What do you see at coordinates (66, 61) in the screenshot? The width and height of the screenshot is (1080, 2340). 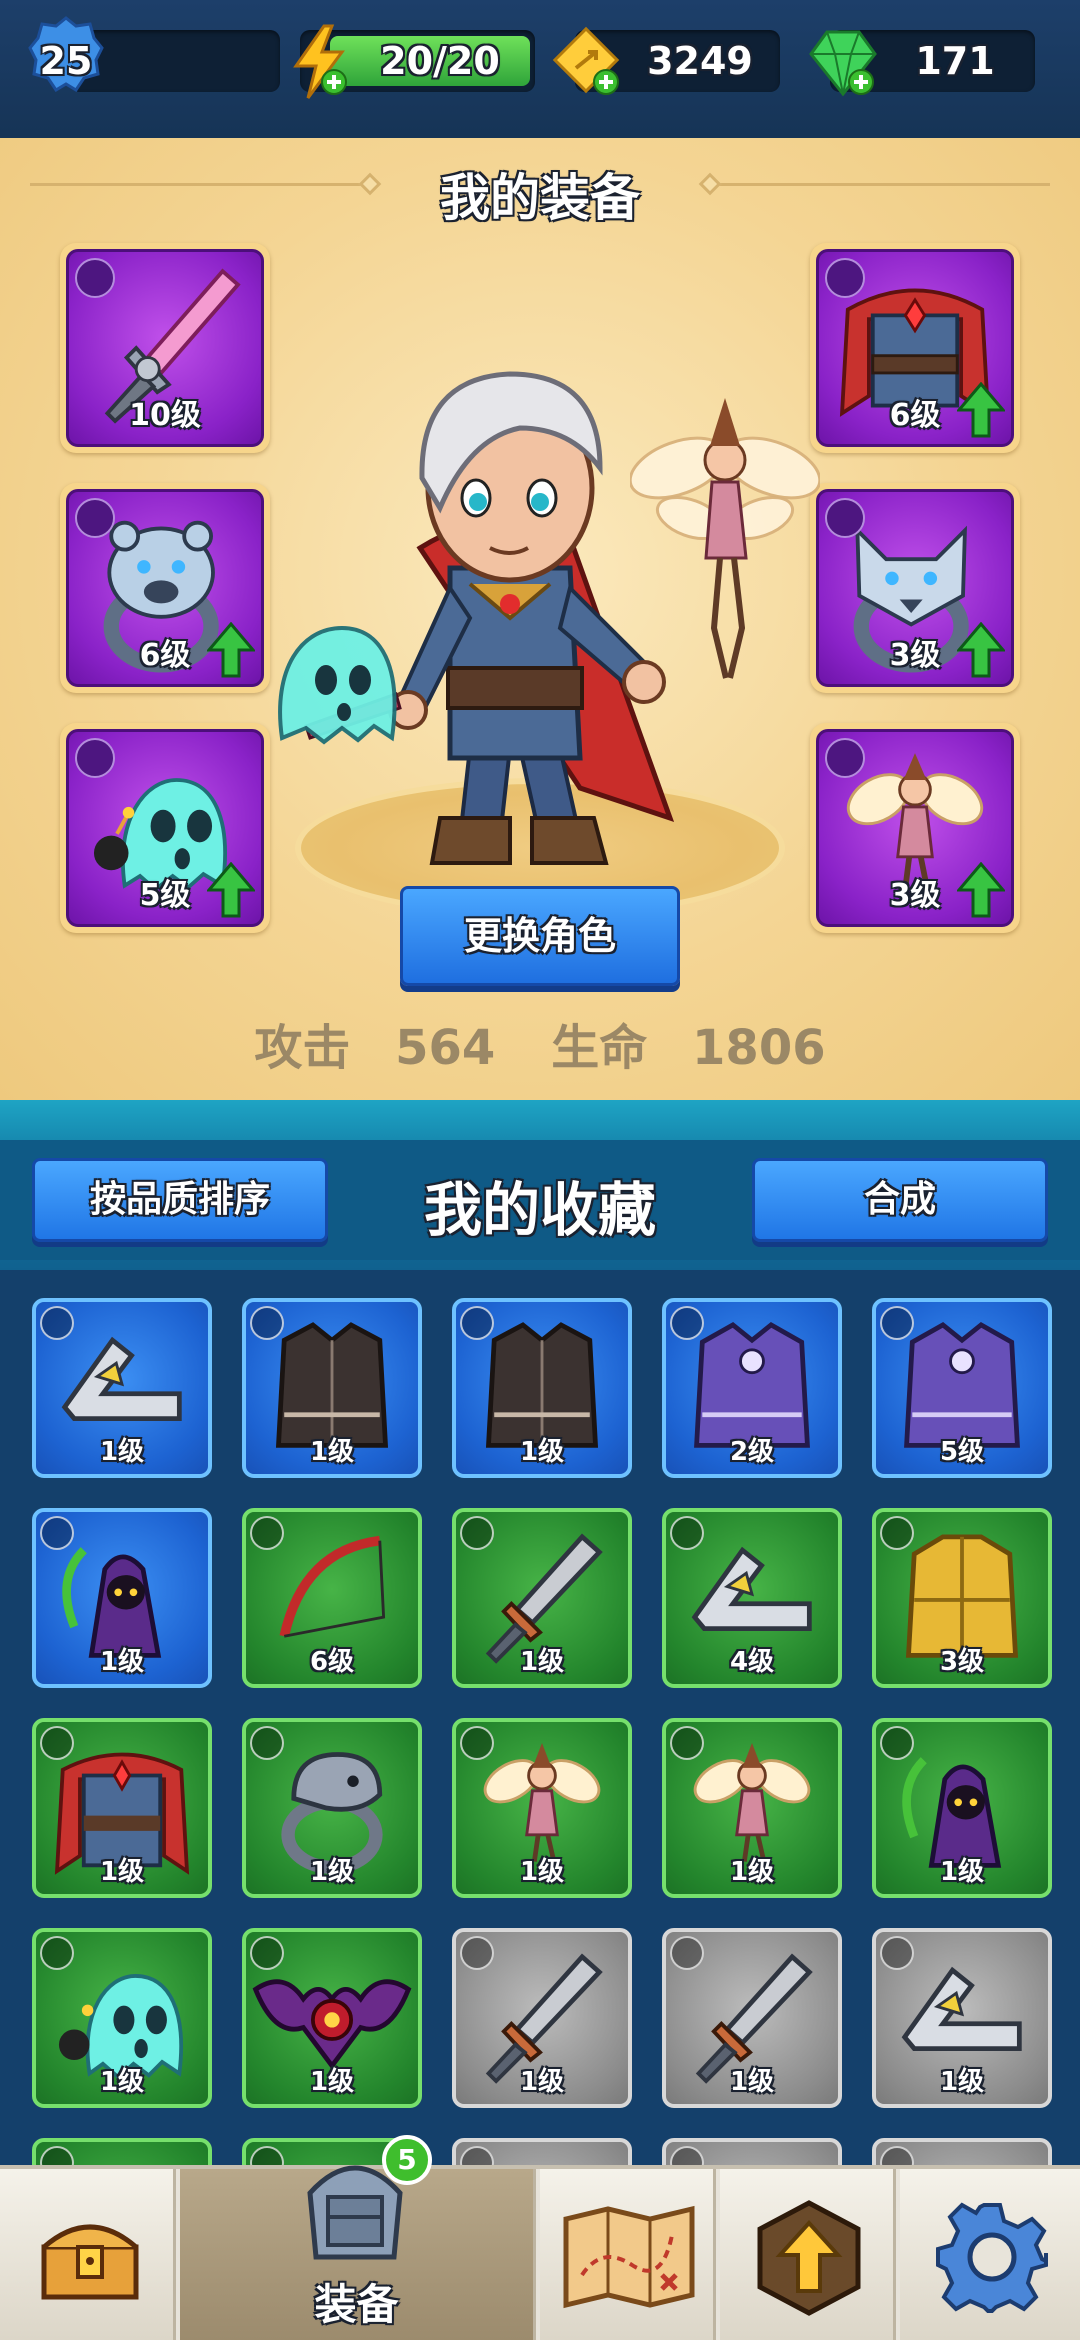 I see `level-value: 25` at bounding box center [66, 61].